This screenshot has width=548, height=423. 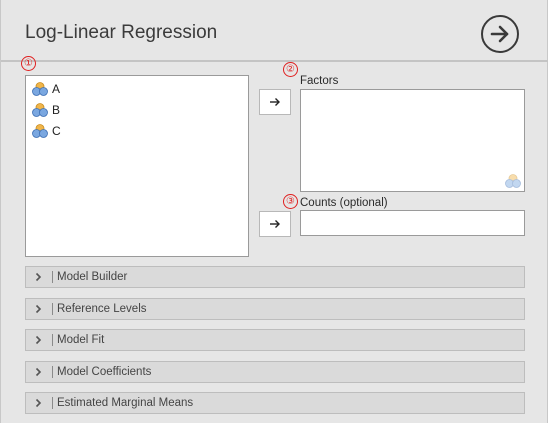 What do you see at coordinates (412, 223) in the screenshot?
I see `counts-target-field` at bounding box center [412, 223].